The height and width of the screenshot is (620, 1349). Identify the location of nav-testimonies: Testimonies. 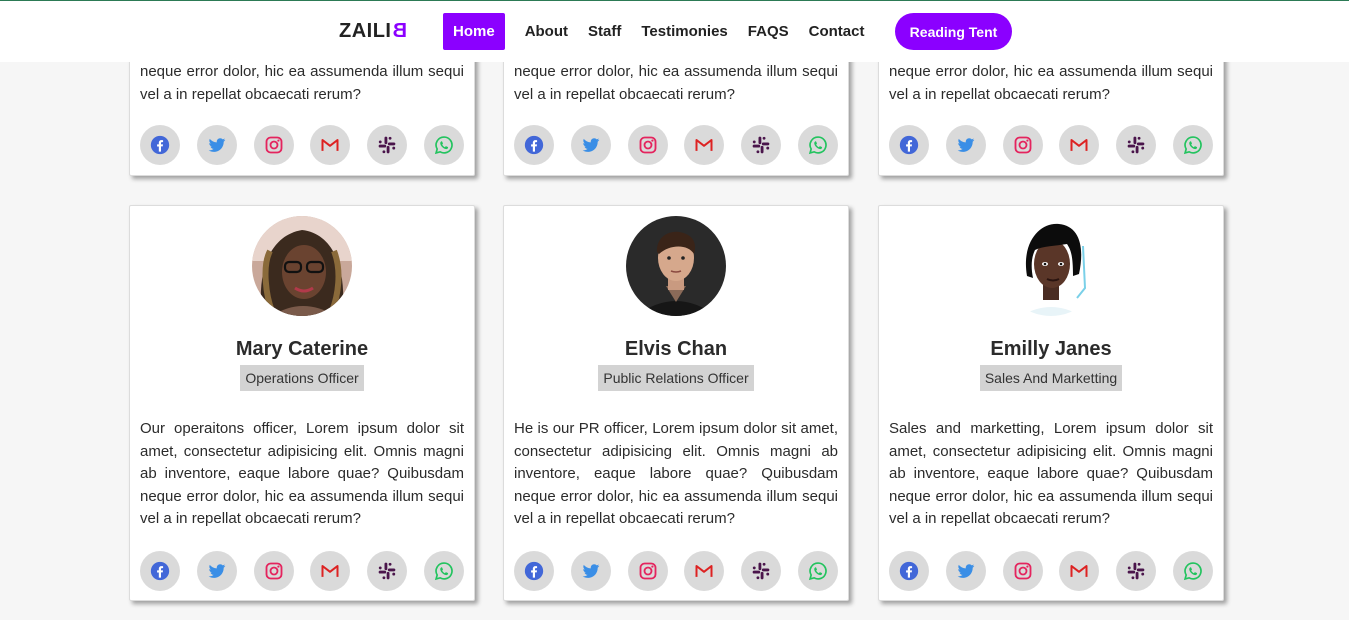
(684, 31).